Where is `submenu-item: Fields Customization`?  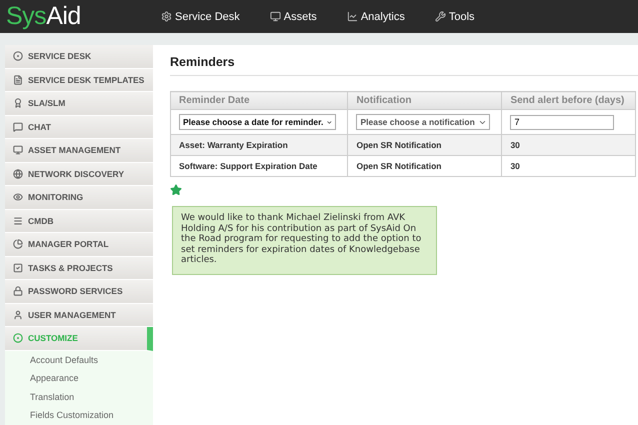
submenu-item: Fields Customization is located at coordinates (79, 415).